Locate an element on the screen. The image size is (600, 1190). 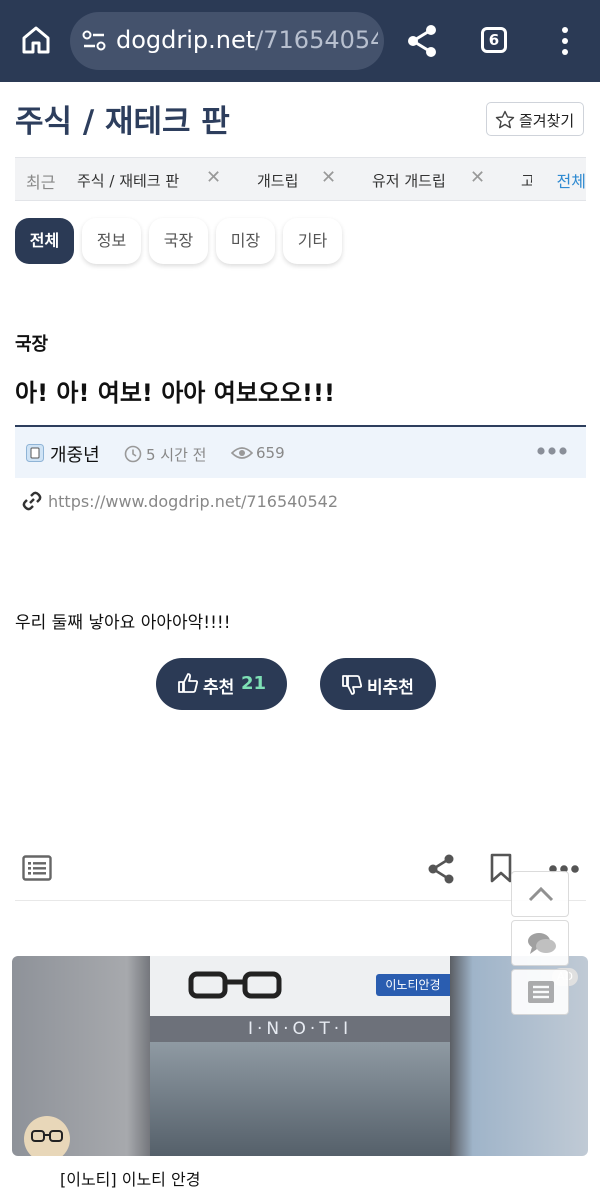
avatar is located at coordinates (35, 453).